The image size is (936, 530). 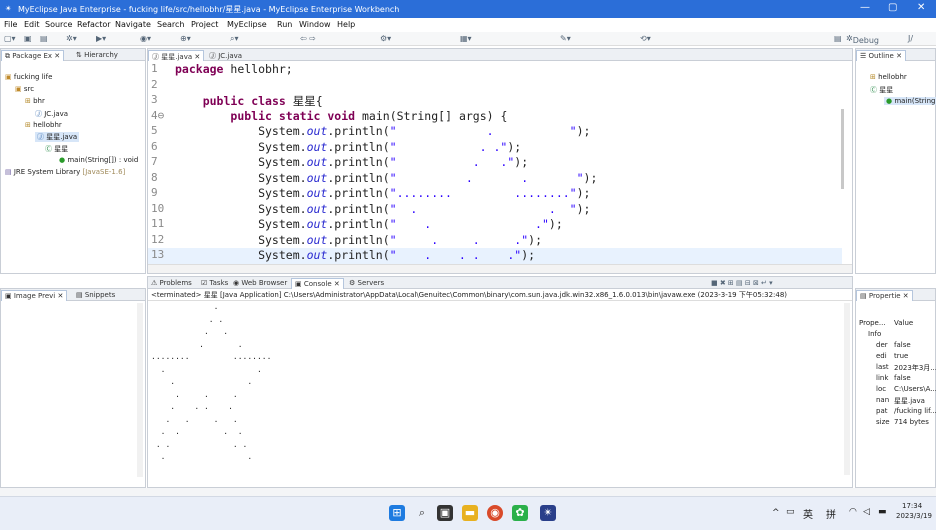 I want to click on menu-refactor: Refactor, so click(x=94, y=24).